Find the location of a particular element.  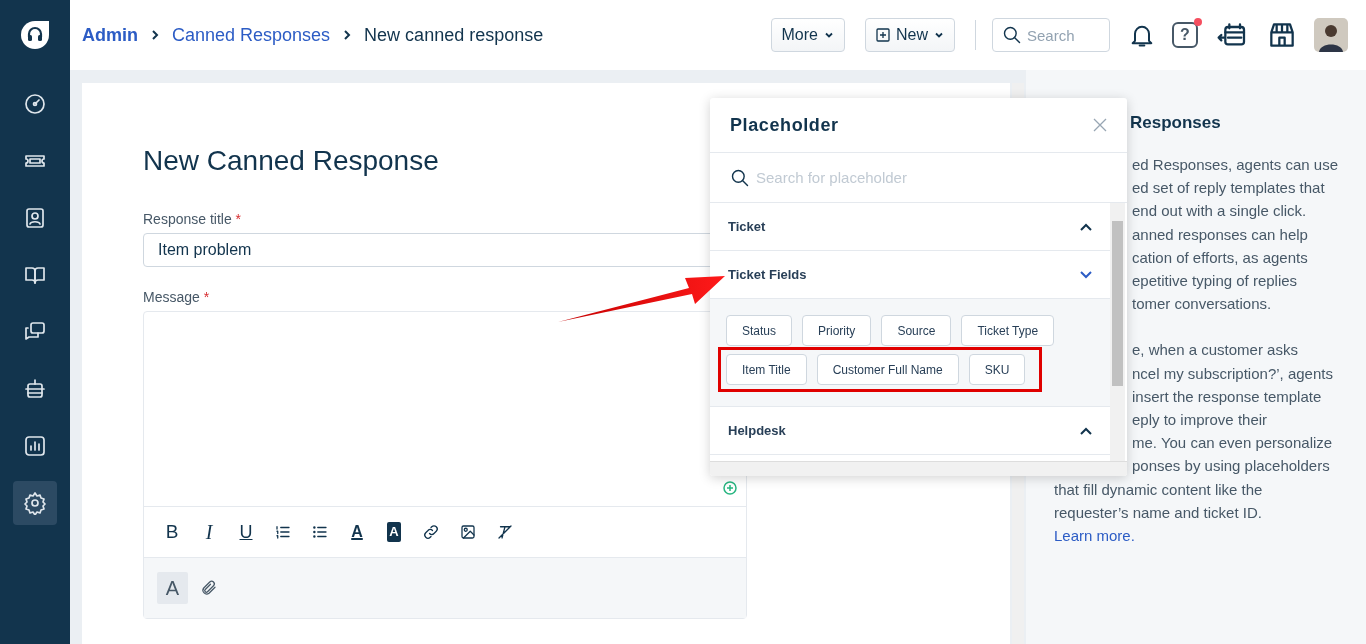

page-title: New Canned Response is located at coordinates (291, 161).